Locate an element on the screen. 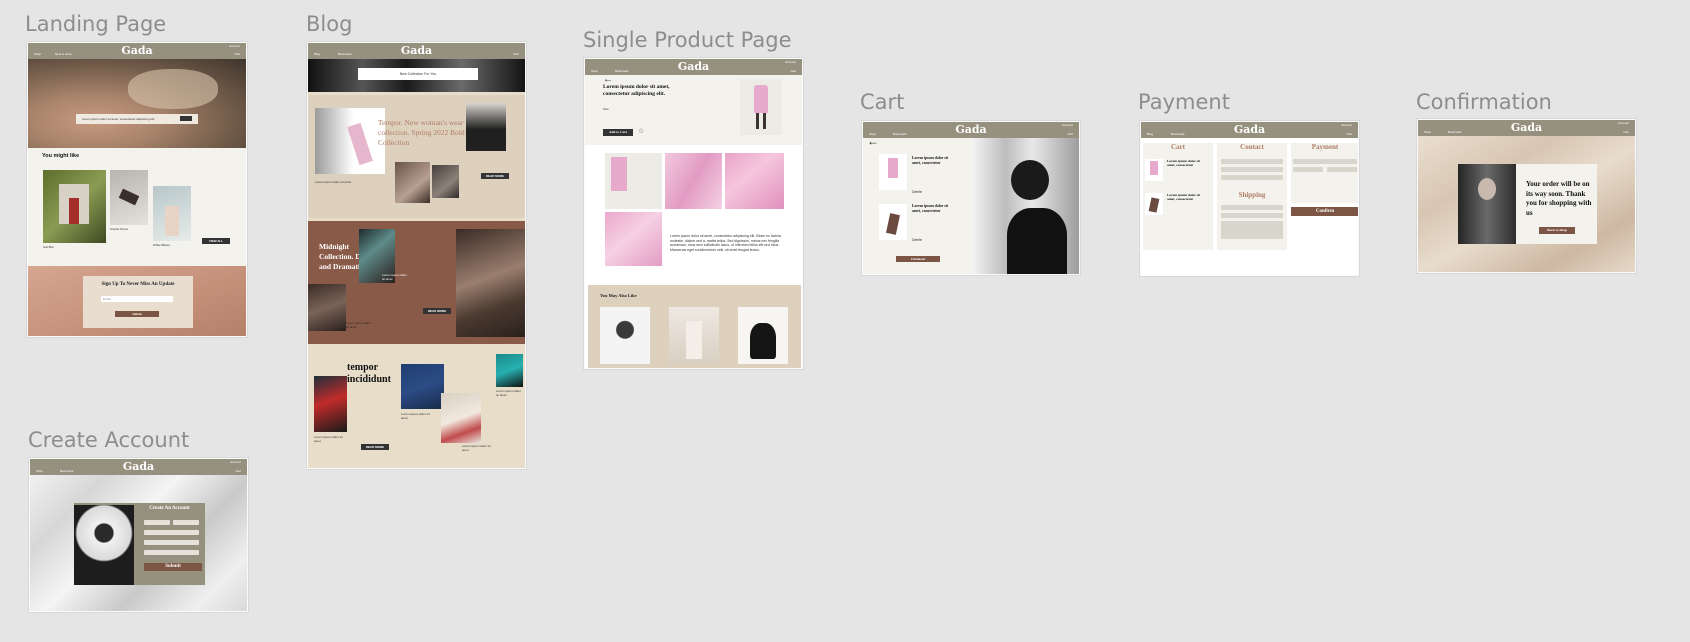 This screenshot has height=642, width=1690. confirm-button: Confirm is located at coordinates (1324, 211).